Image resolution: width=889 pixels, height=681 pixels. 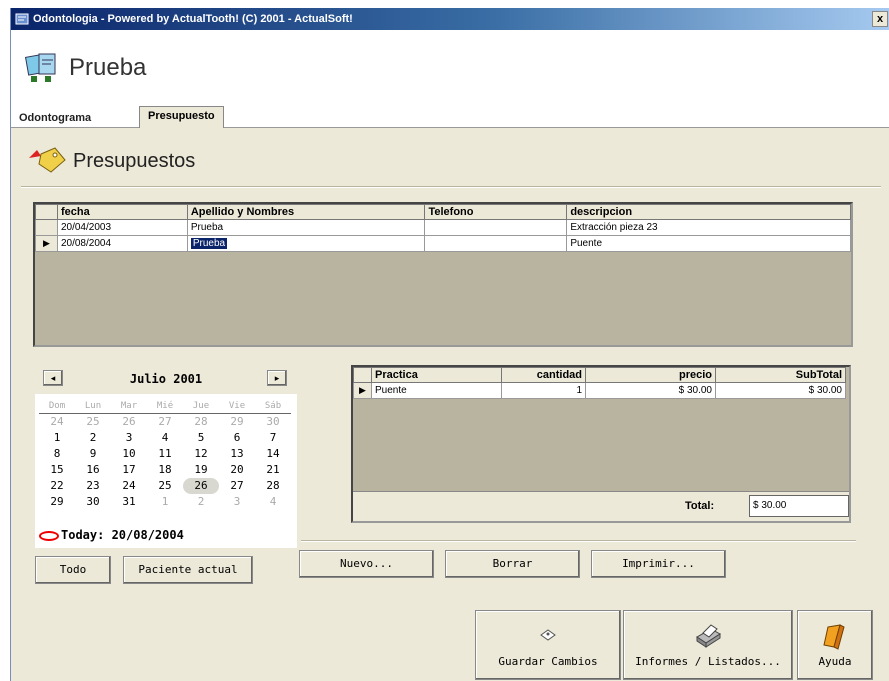 What do you see at coordinates (93, 470) in the screenshot?
I see `calendar-day: 16` at bounding box center [93, 470].